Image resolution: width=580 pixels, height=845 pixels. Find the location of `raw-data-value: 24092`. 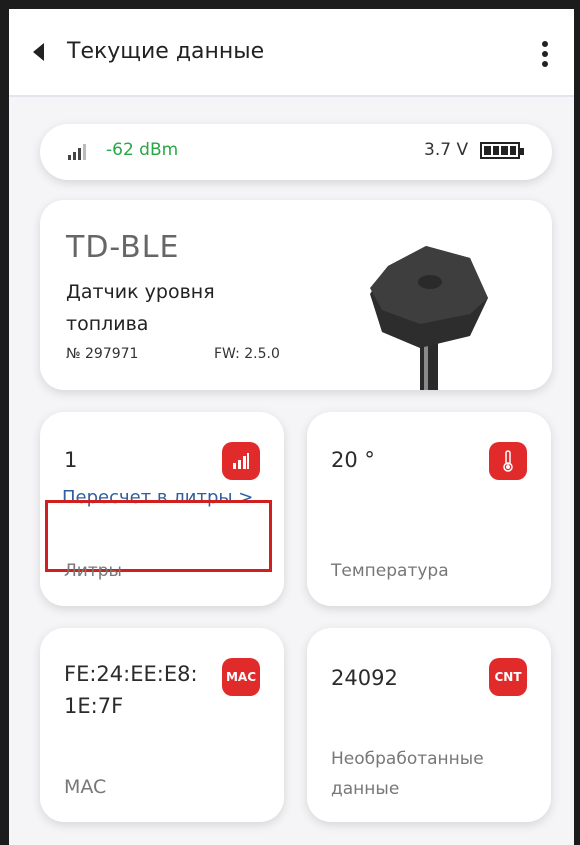

raw-data-value: 24092 is located at coordinates (364, 678).